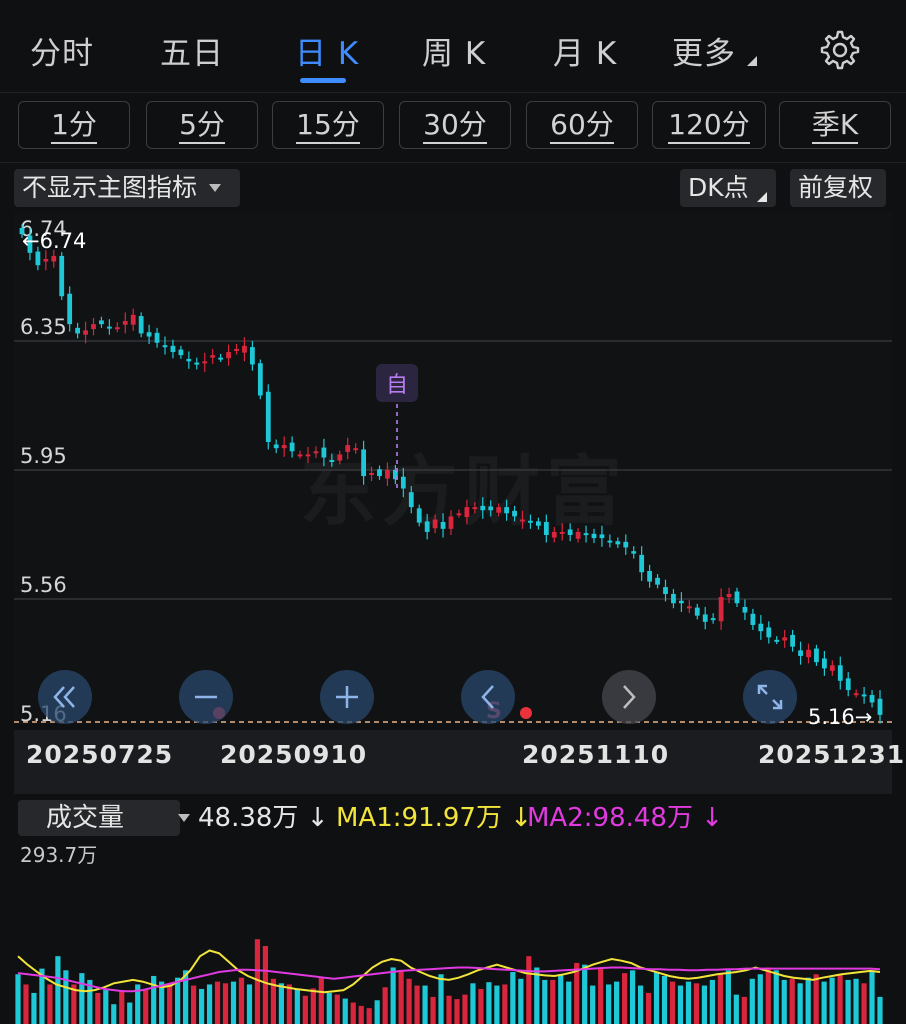 The image size is (906, 1024). Describe the element at coordinates (206, 697) in the screenshot. I see `zoom-out-button` at that location.